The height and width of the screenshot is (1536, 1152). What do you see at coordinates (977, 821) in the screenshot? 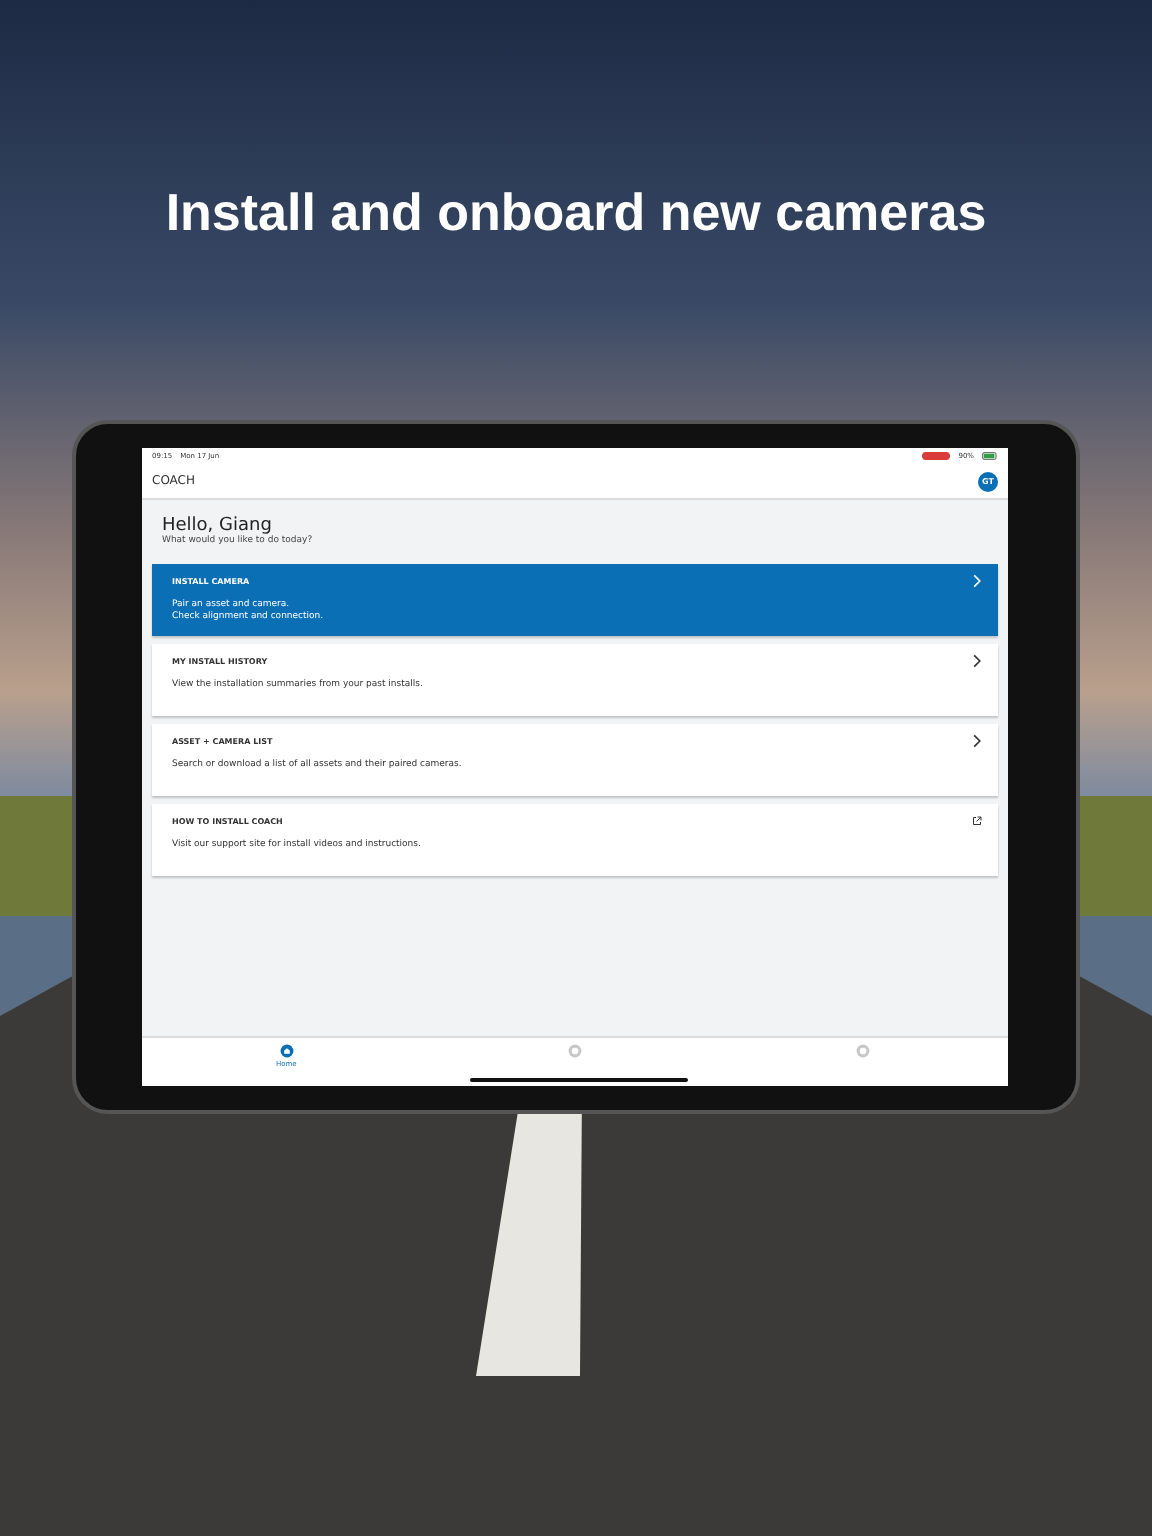
I see `external-link-icon` at bounding box center [977, 821].